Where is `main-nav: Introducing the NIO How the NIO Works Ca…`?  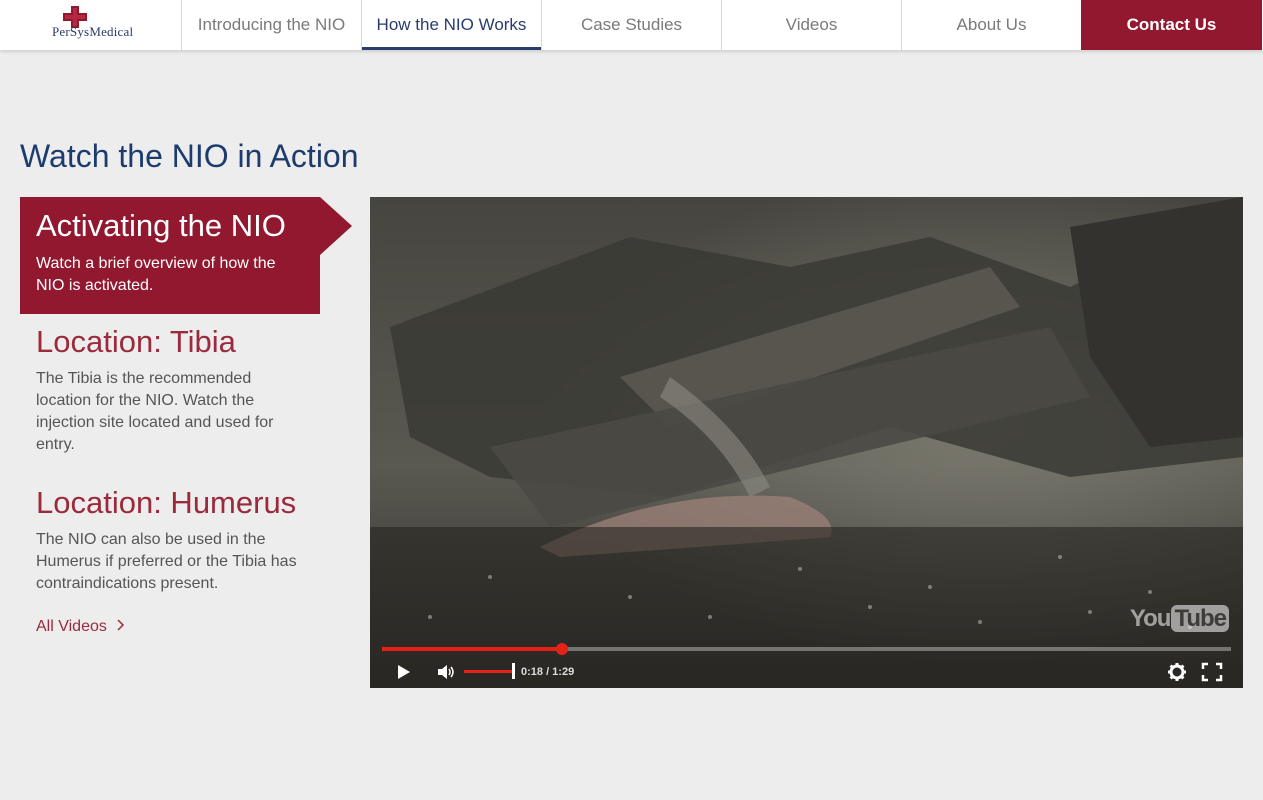
main-nav: Introducing the NIO How the NIO Works Ca… is located at coordinates (721, 25).